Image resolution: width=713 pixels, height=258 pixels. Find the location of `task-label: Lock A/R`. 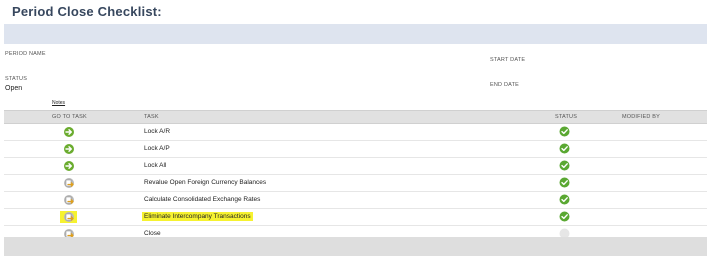

task-label: Lock A/R is located at coordinates (157, 131).